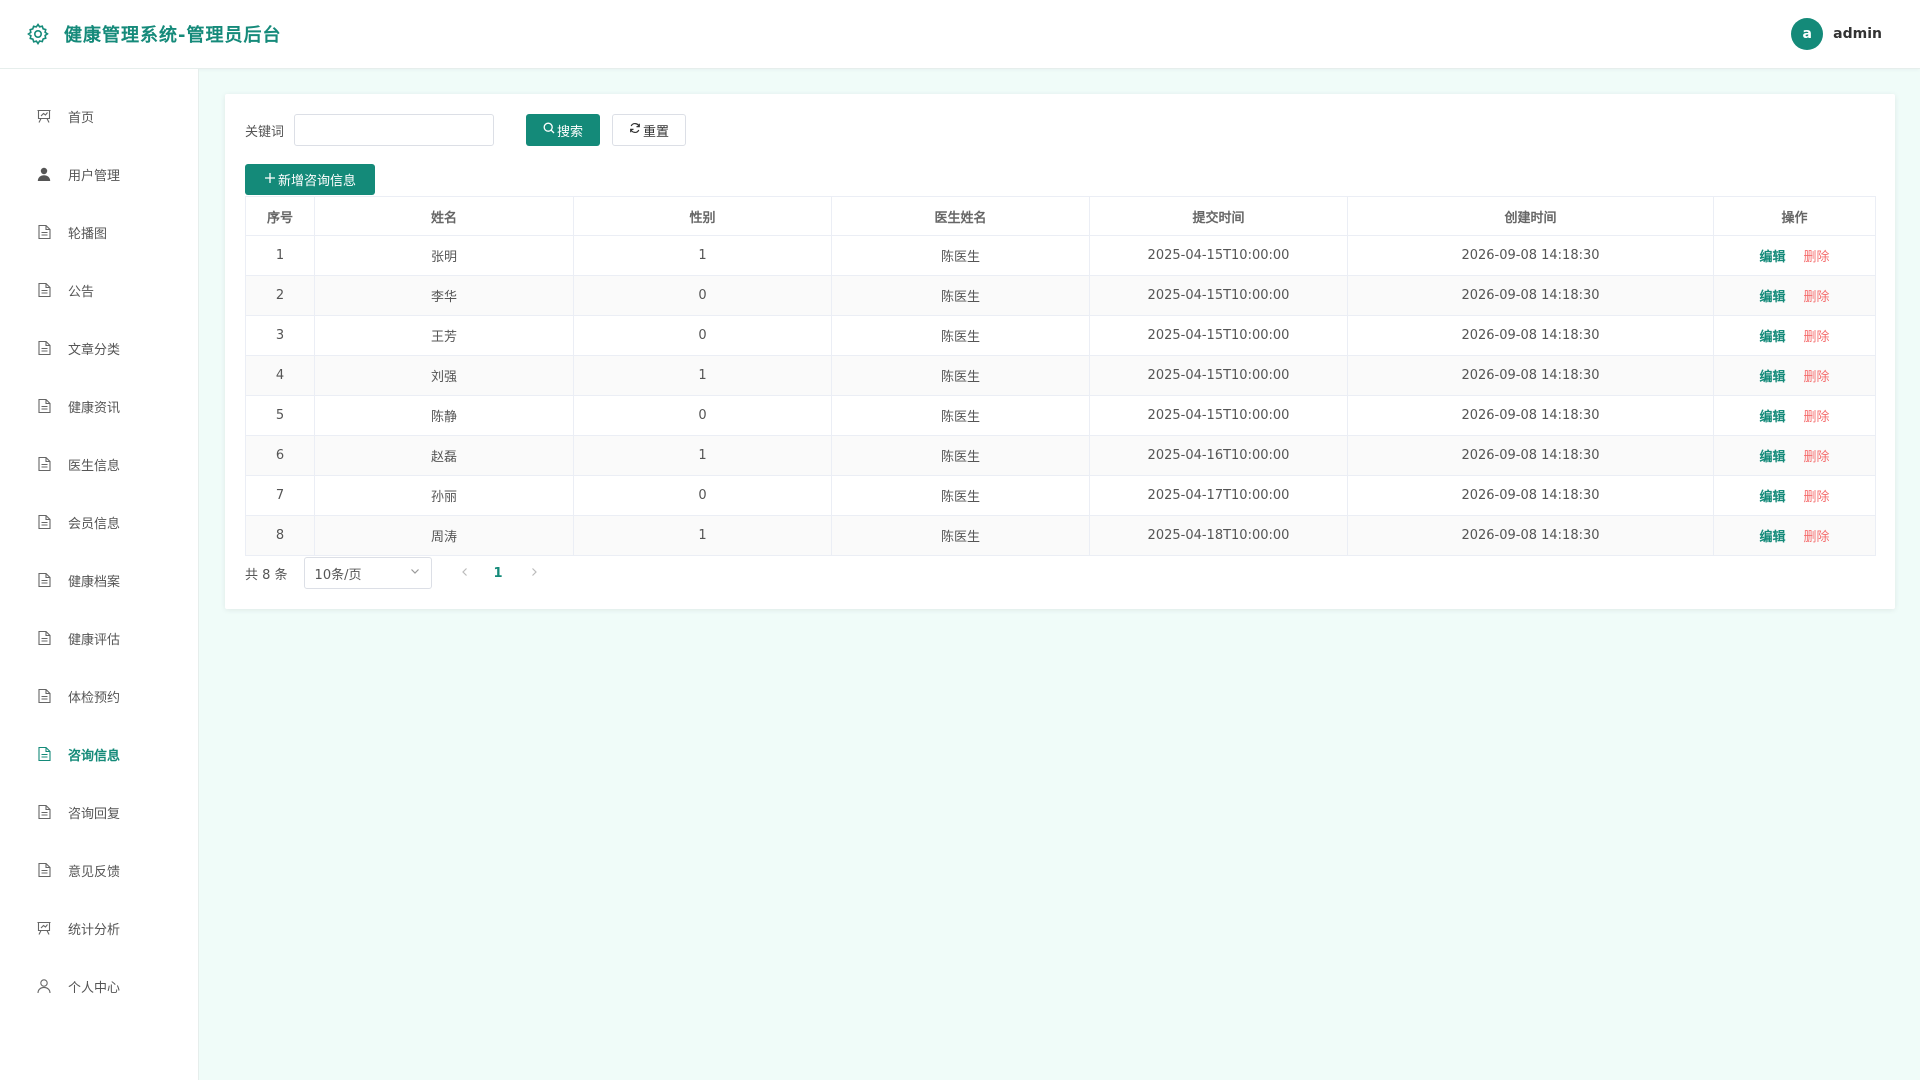 The height and width of the screenshot is (1080, 1920). I want to click on plus-icon, so click(270, 180).